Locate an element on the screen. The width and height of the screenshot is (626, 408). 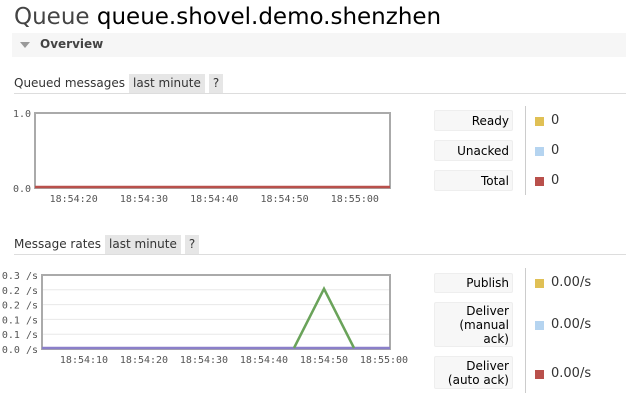
rates-help-button: ? is located at coordinates (192, 244).